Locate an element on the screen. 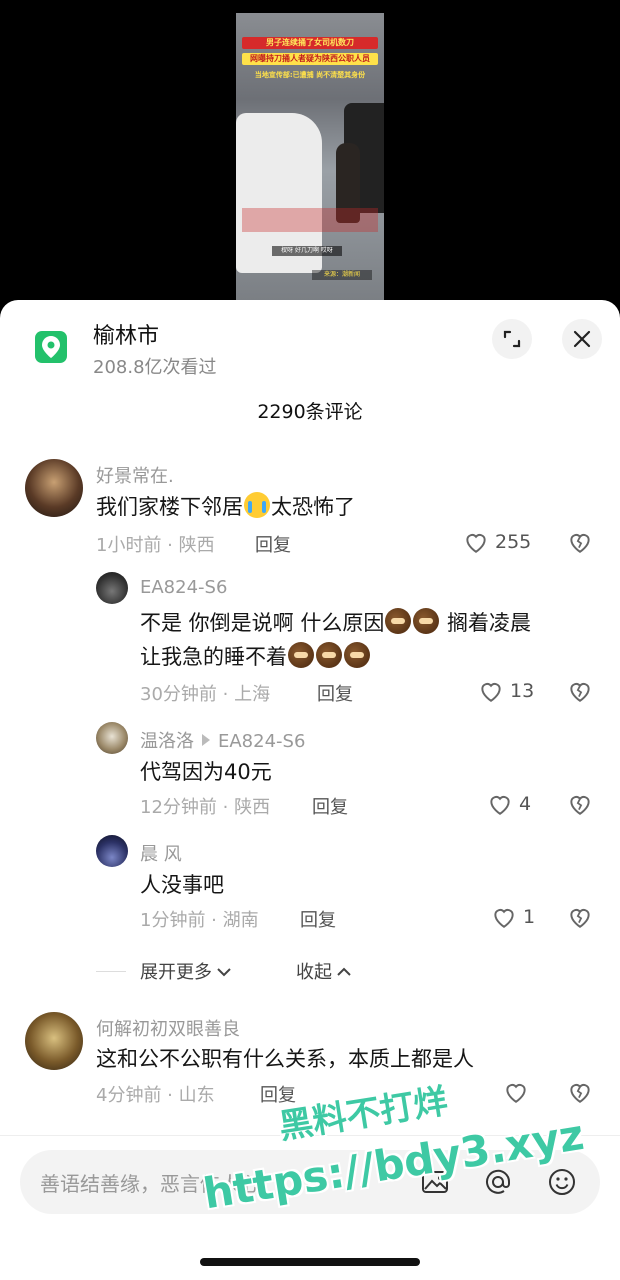 This screenshot has width=620, height=1280. comment-time-location: 12分钟前 · 陕西 is located at coordinates (205, 807).